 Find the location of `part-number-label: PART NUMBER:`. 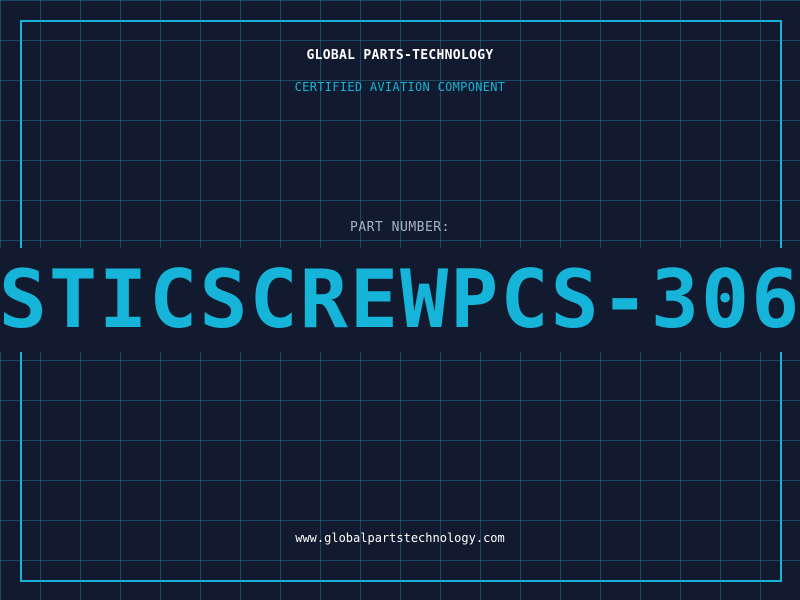

part-number-label: PART NUMBER: is located at coordinates (400, 227).